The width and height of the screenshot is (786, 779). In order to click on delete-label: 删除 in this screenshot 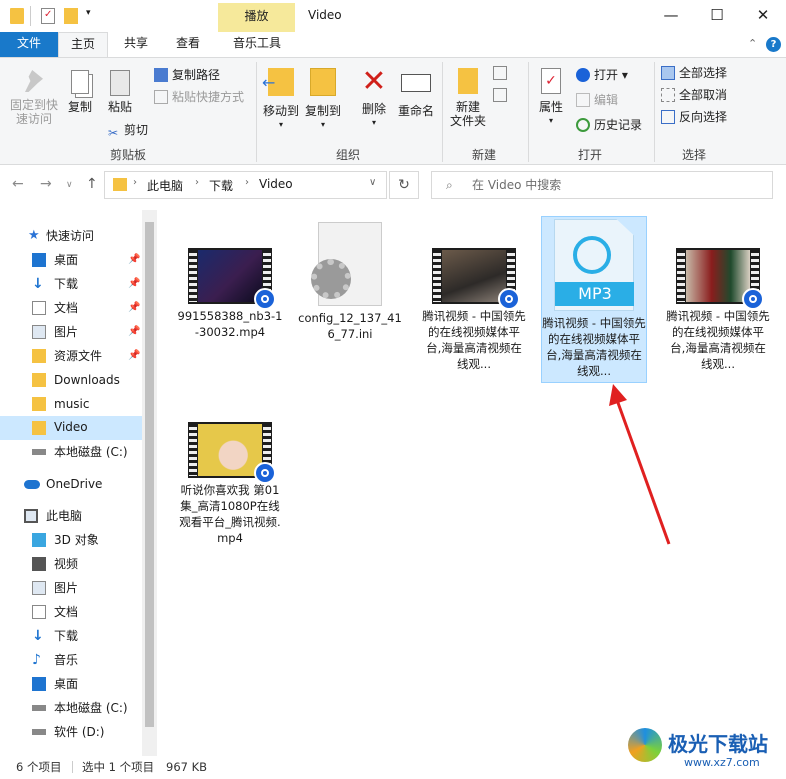, I will do `click(373, 109)`.